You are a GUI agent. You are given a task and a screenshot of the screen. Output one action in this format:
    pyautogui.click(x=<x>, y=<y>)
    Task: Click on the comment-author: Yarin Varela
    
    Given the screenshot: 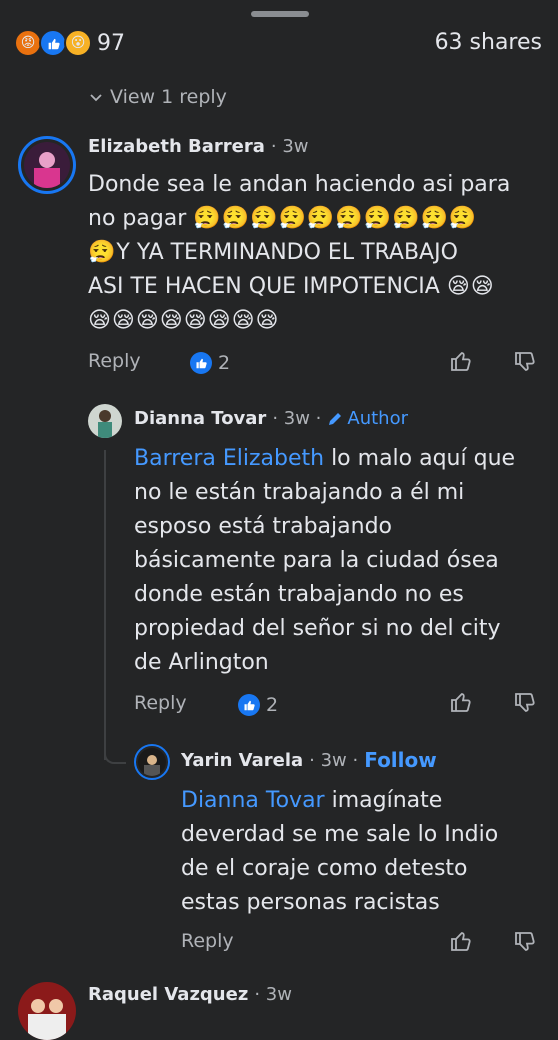 What is the action you would take?
    pyautogui.click(x=242, y=760)
    